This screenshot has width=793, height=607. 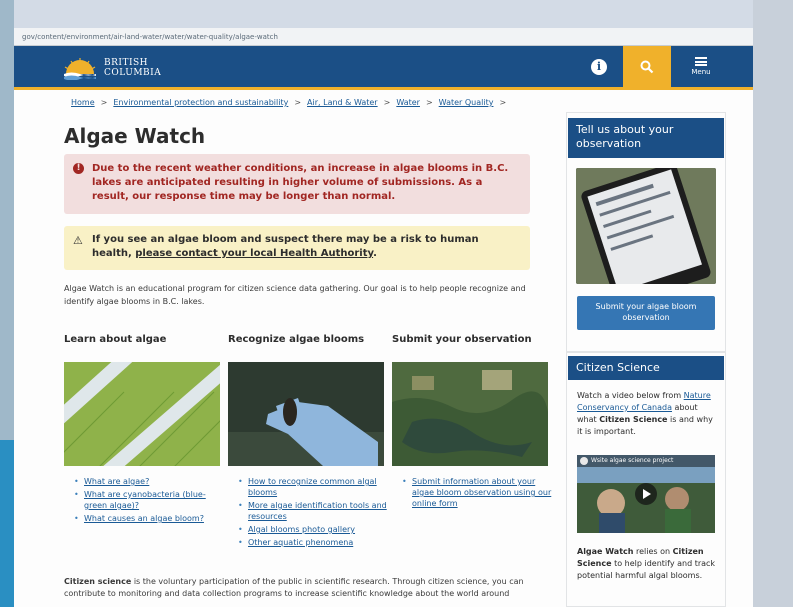 I want to click on search-icon, so click(x=647, y=66).